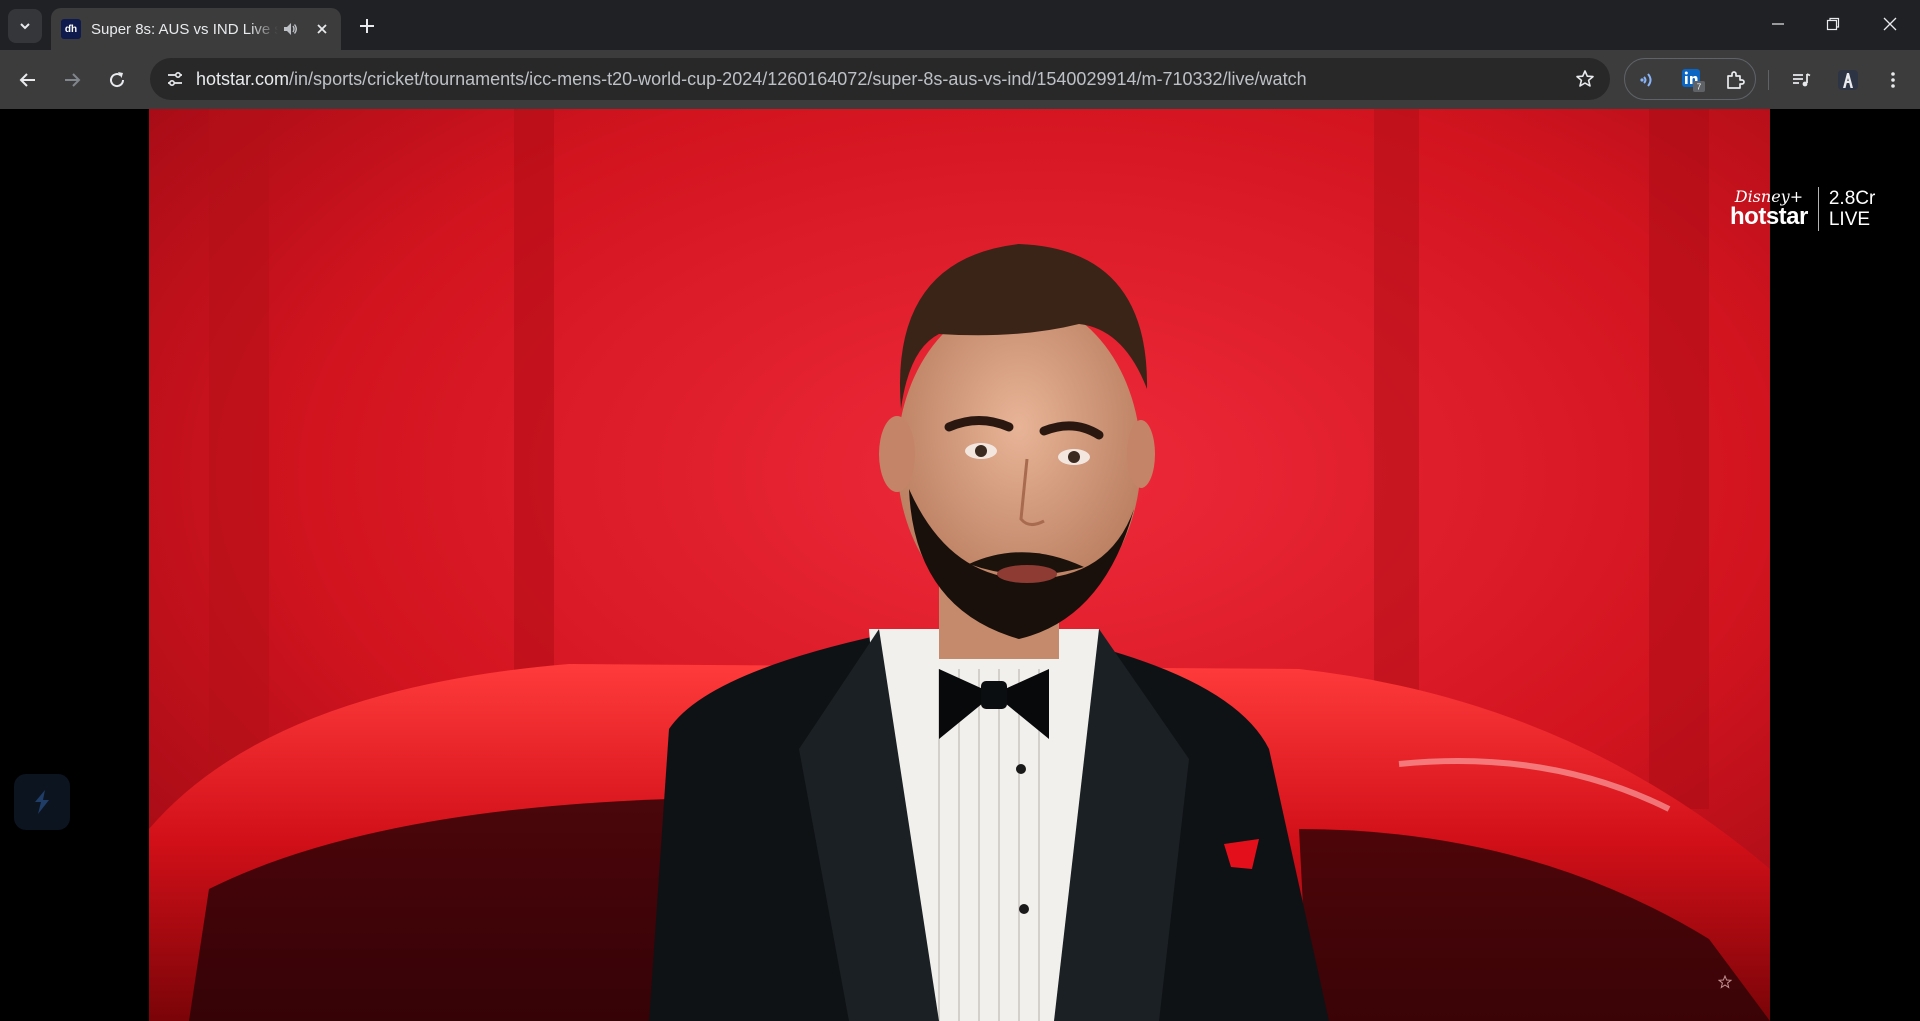  I want to click on profile-icon, so click(1848, 80).